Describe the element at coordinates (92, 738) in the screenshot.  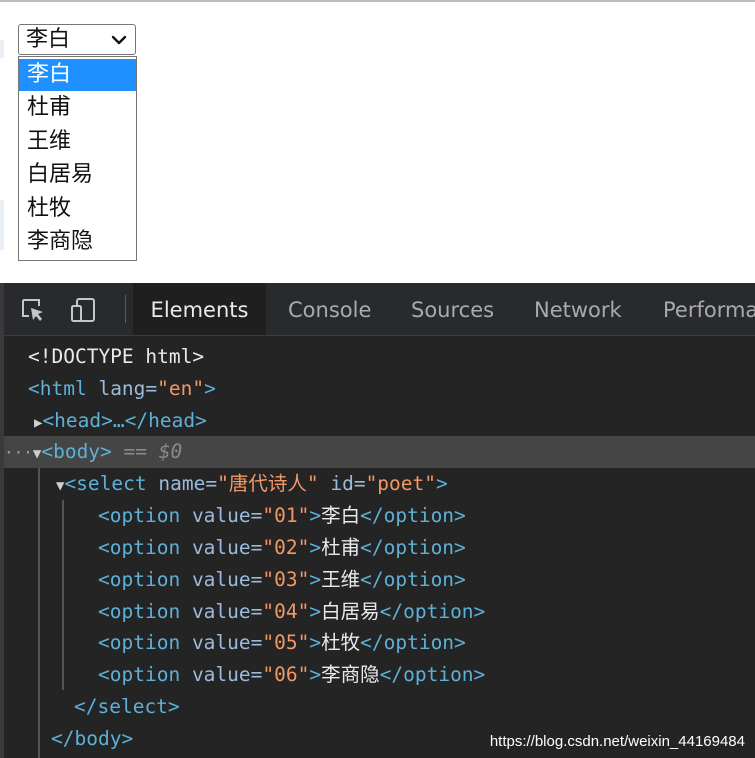
I see `body-close-tag: </body>` at that location.